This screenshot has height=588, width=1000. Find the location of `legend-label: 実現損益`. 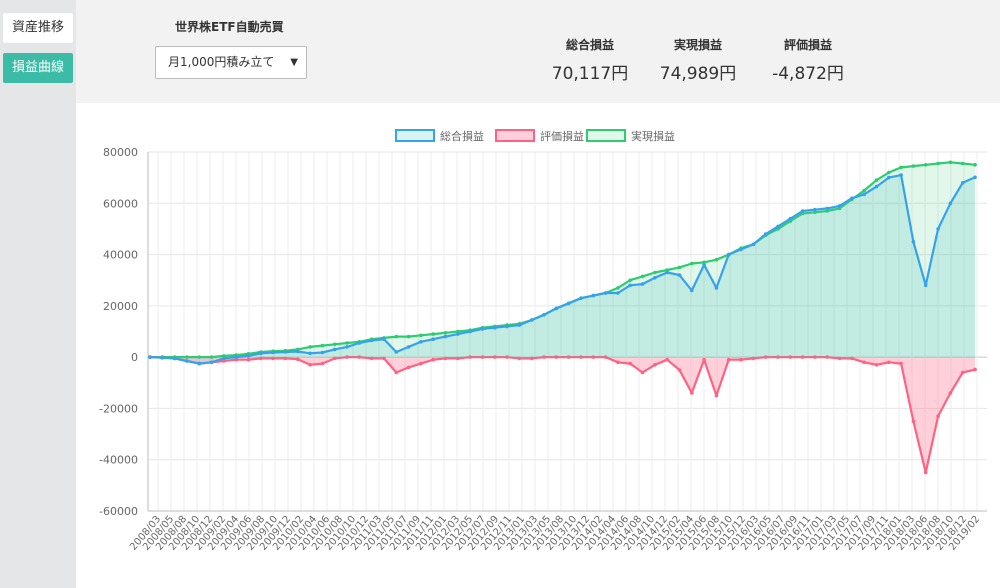

legend-label: 実現損益 is located at coordinates (653, 136).